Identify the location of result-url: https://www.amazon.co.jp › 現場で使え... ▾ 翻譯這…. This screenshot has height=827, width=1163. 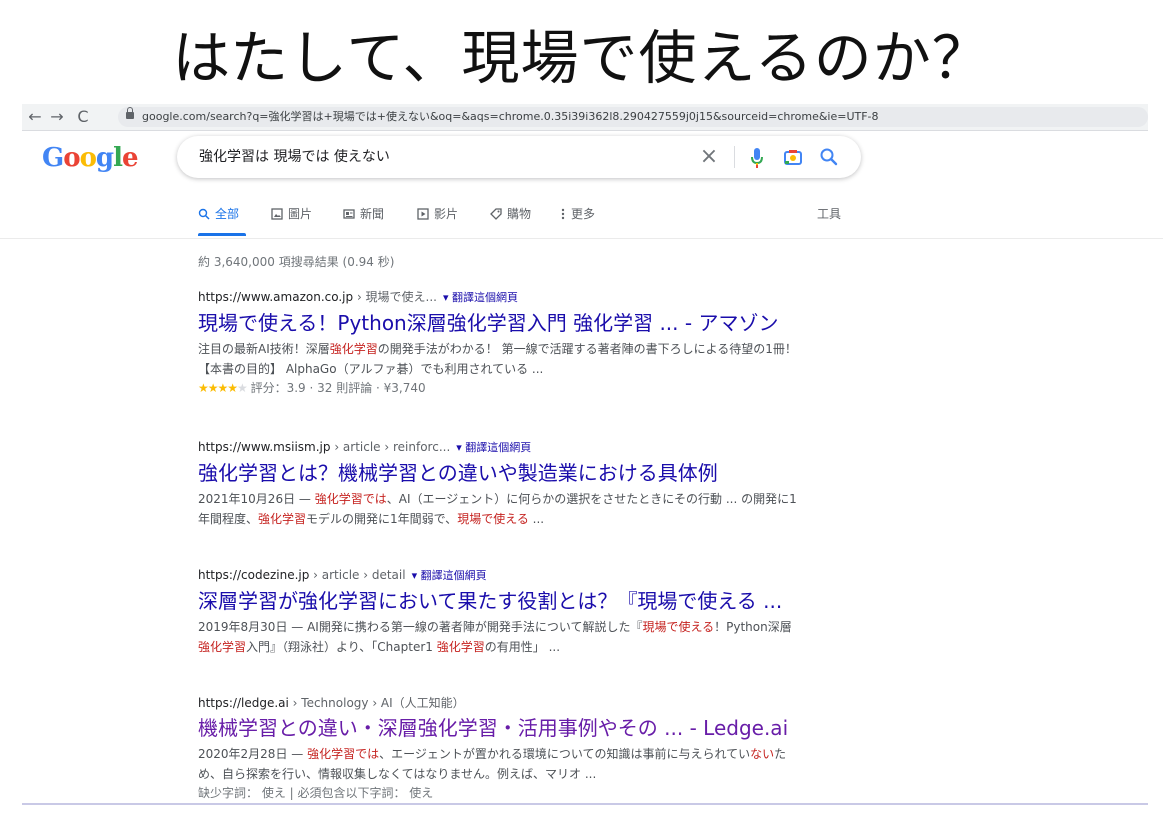
(498, 297).